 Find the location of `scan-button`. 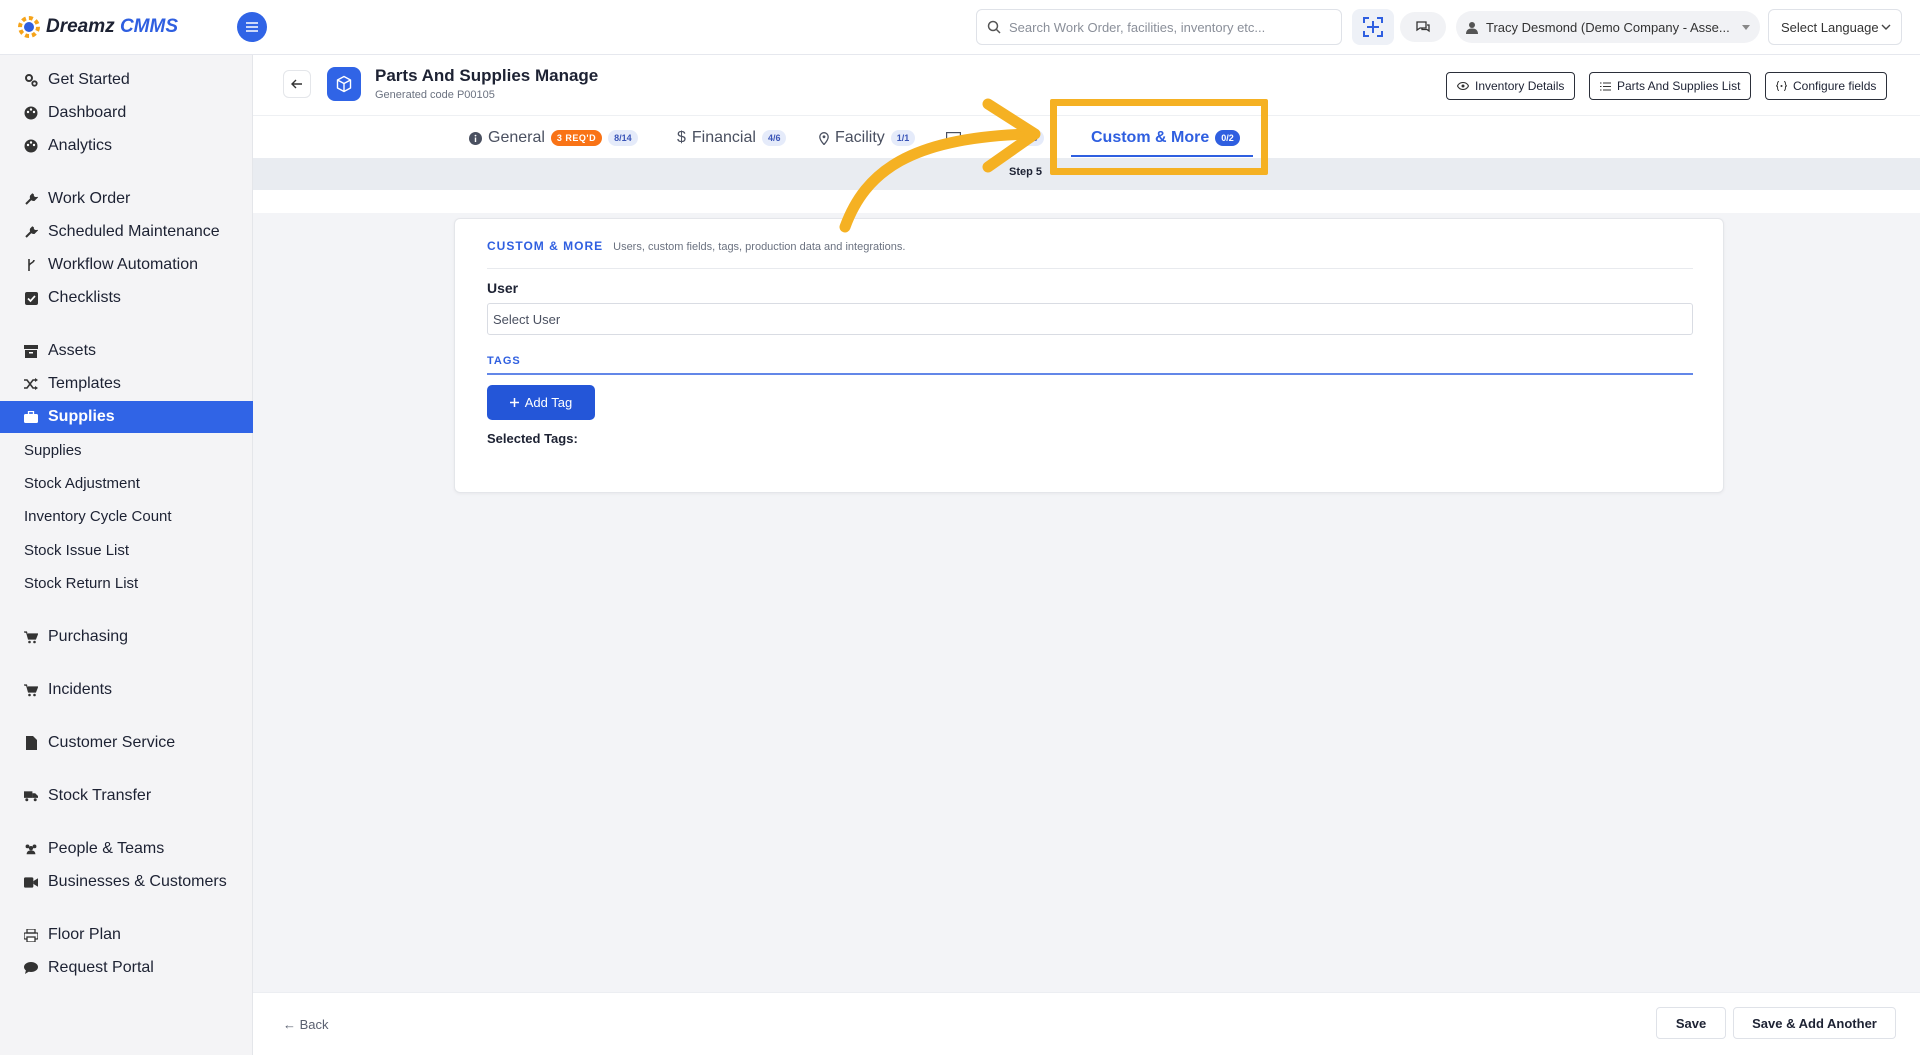

scan-button is located at coordinates (1373, 27).